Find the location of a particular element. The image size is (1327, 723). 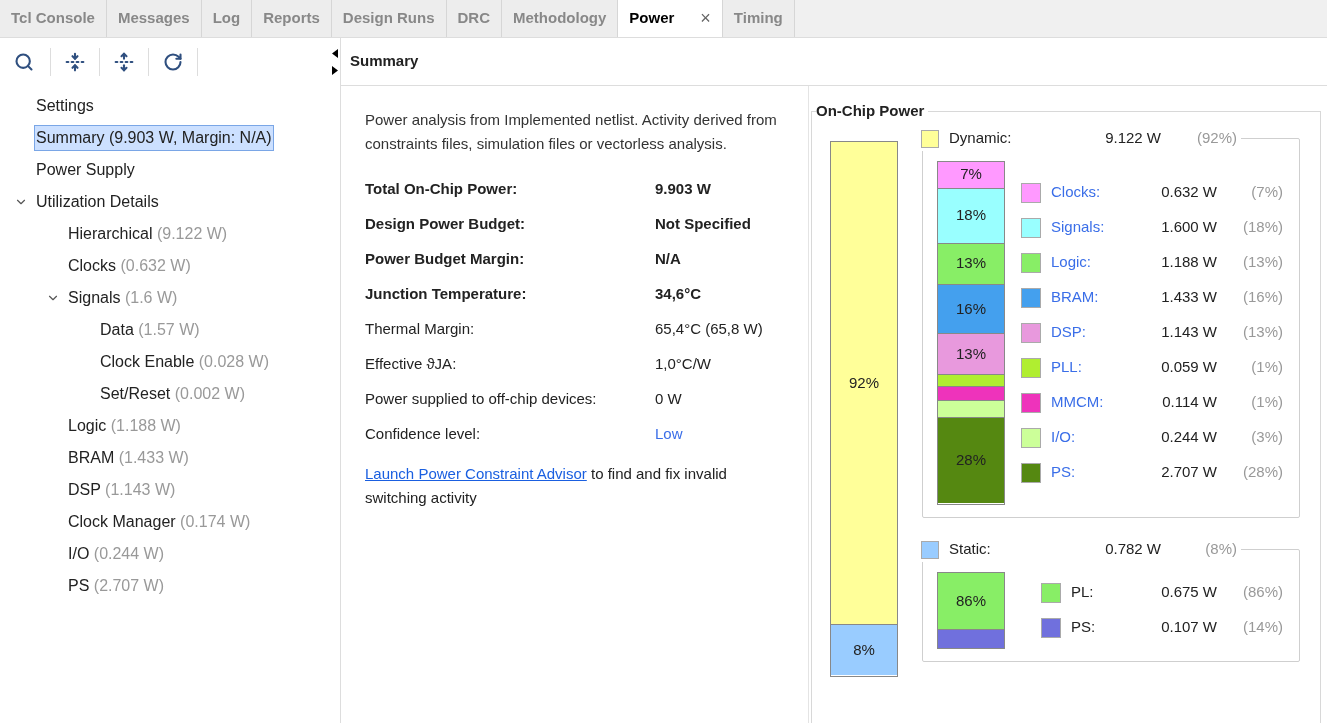

legend-percent: (16%) is located at coordinates (1262, 297).